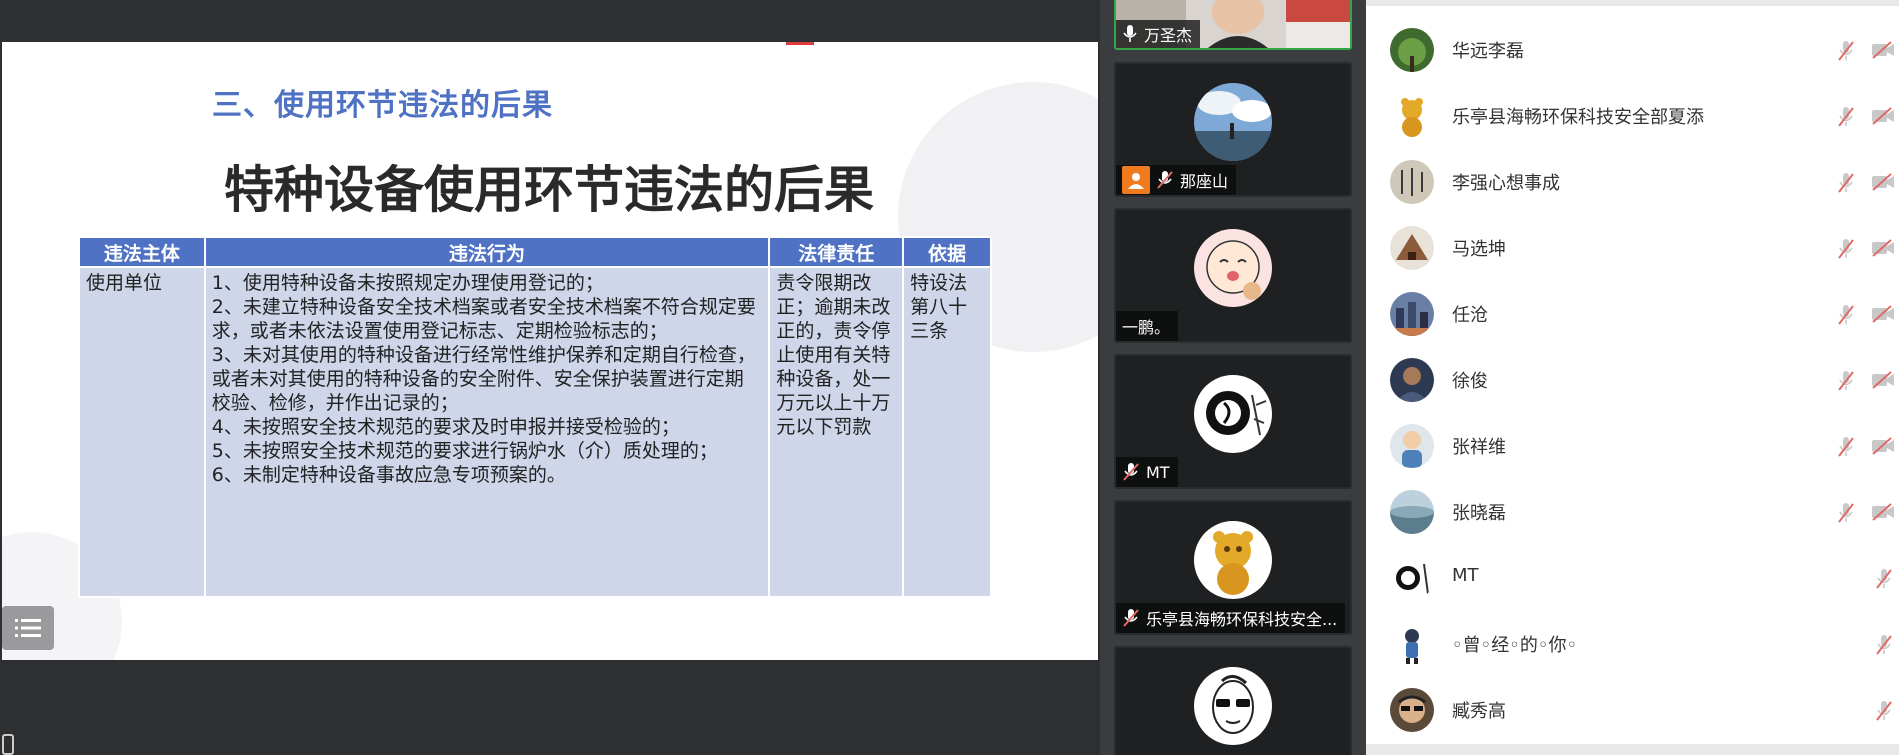 The height and width of the screenshot is (755, 1899). What do you see at coordinates (947, 252) in the screenshot?
I see `header-basis: 依据` at bounding box center [947, 252].